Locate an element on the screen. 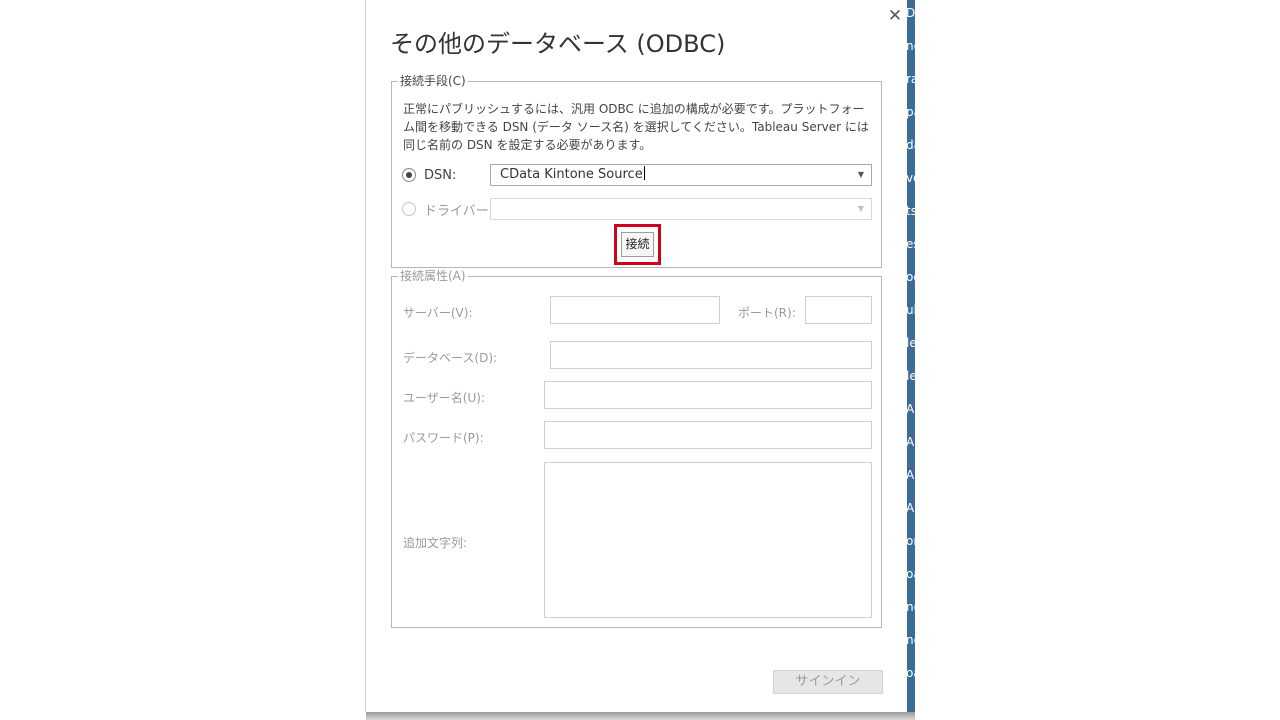  dsn-select: CData Kintone Source ▼ is located at coordinates (681, 175).